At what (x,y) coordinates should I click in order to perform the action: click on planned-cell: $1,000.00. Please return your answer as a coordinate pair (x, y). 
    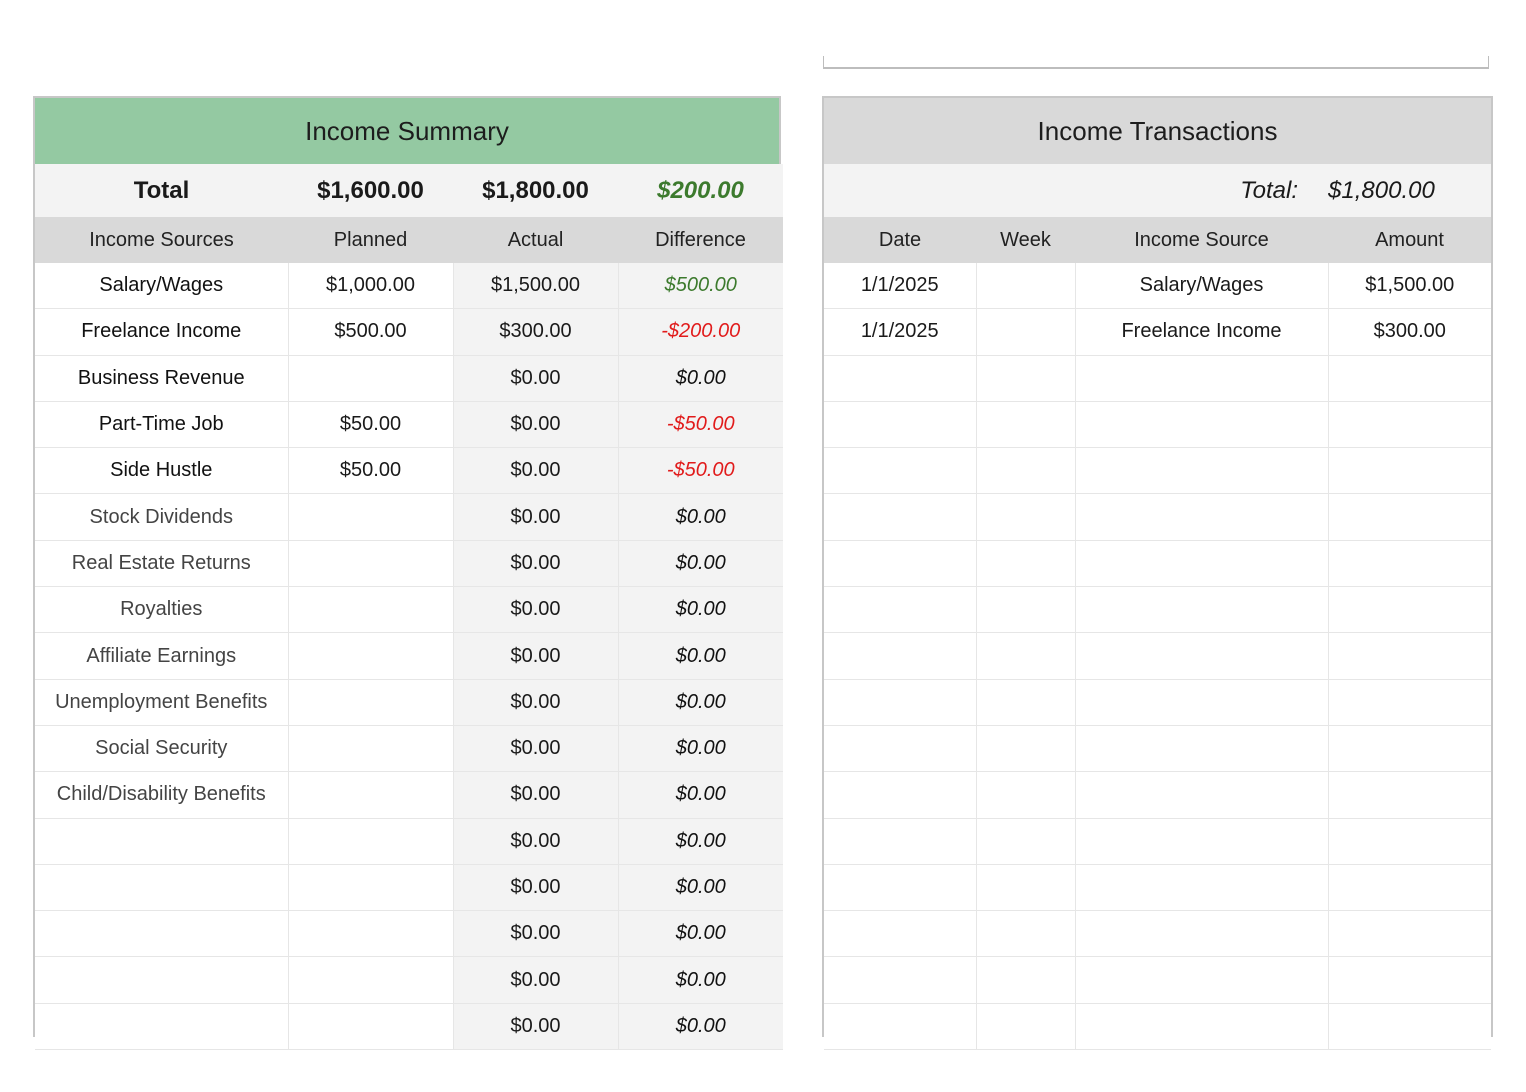
    Looking at the image, I should click on (371, 286).